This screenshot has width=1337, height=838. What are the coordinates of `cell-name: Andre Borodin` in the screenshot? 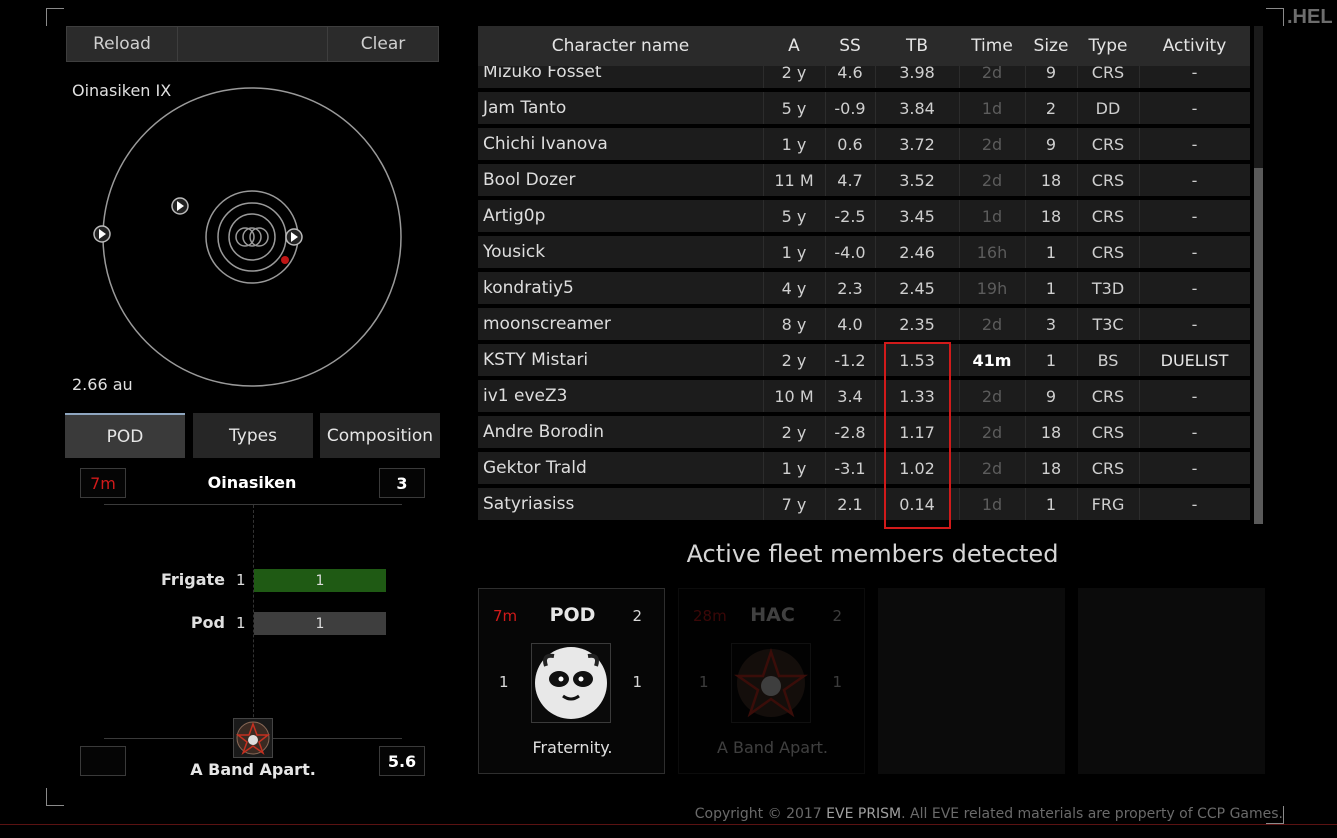 It's located at (620, 432).